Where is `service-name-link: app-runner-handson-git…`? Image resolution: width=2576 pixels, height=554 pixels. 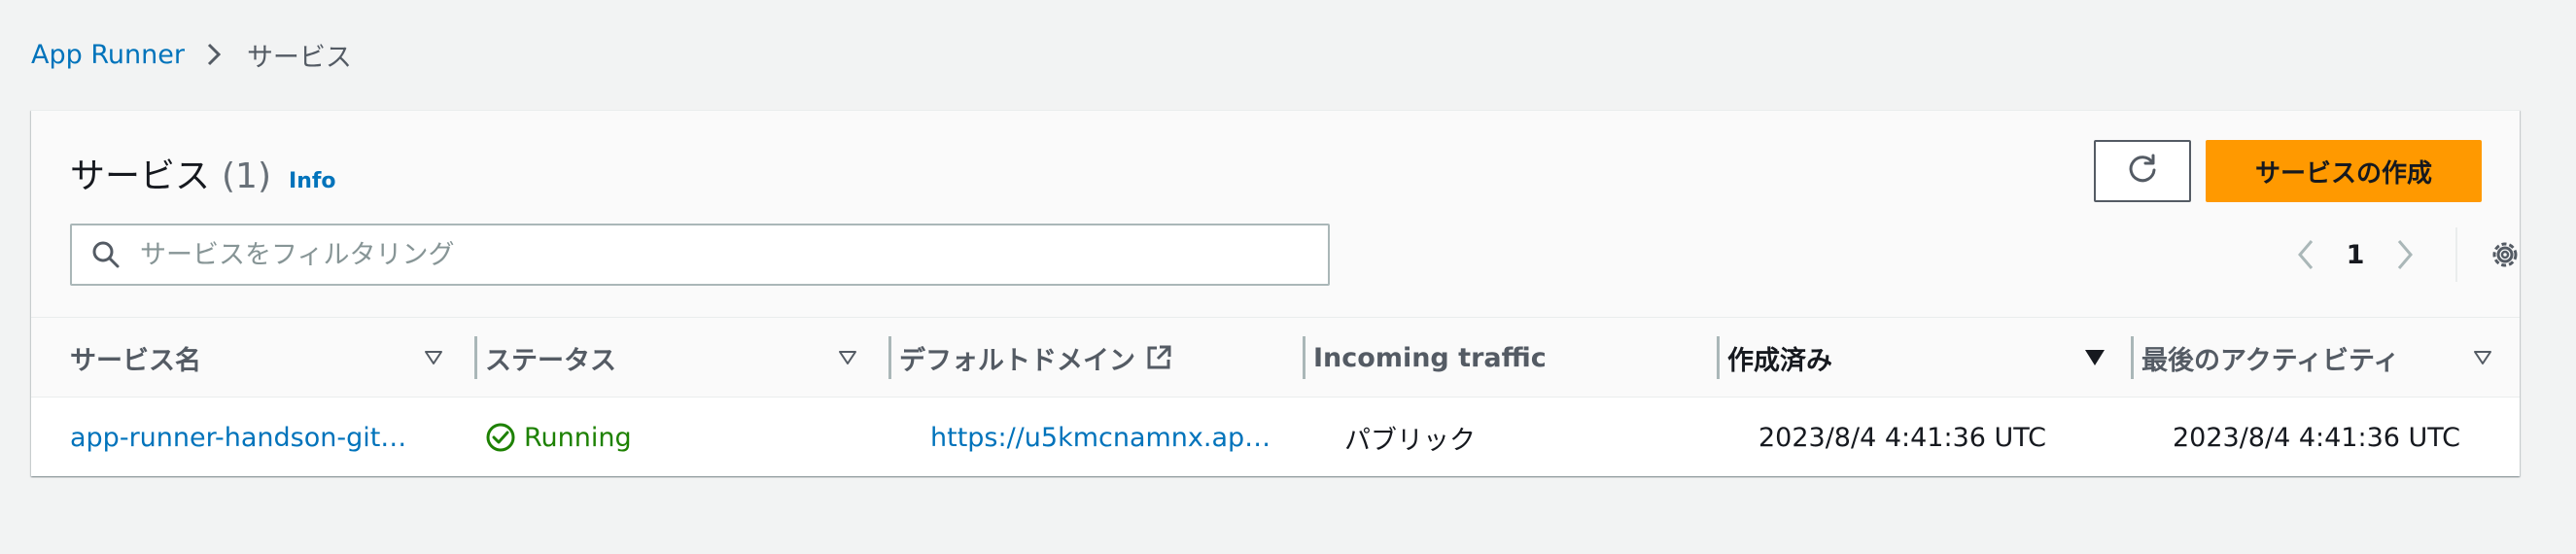 service-name-link: app-runner-handson-git… is located at coordinates (259, 437).